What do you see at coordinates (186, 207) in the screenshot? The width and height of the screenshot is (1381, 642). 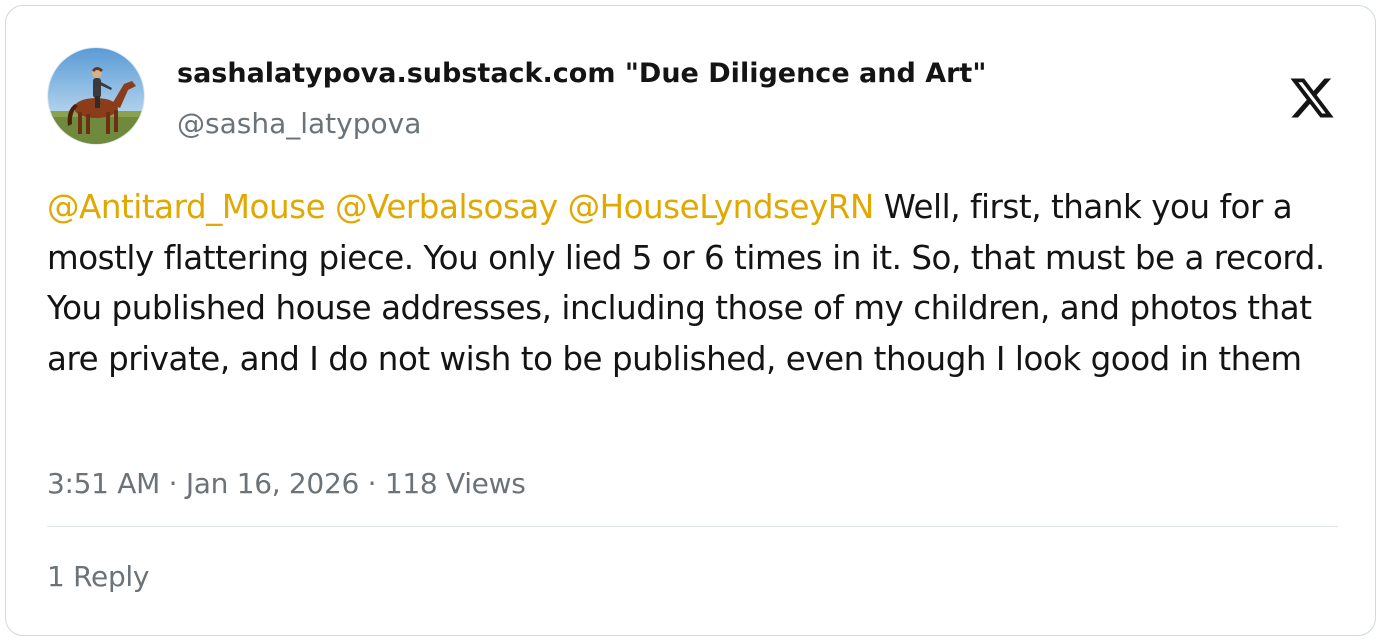 I see `mention-link: @Antitard_Mouse` at bounding box center [186, 207].